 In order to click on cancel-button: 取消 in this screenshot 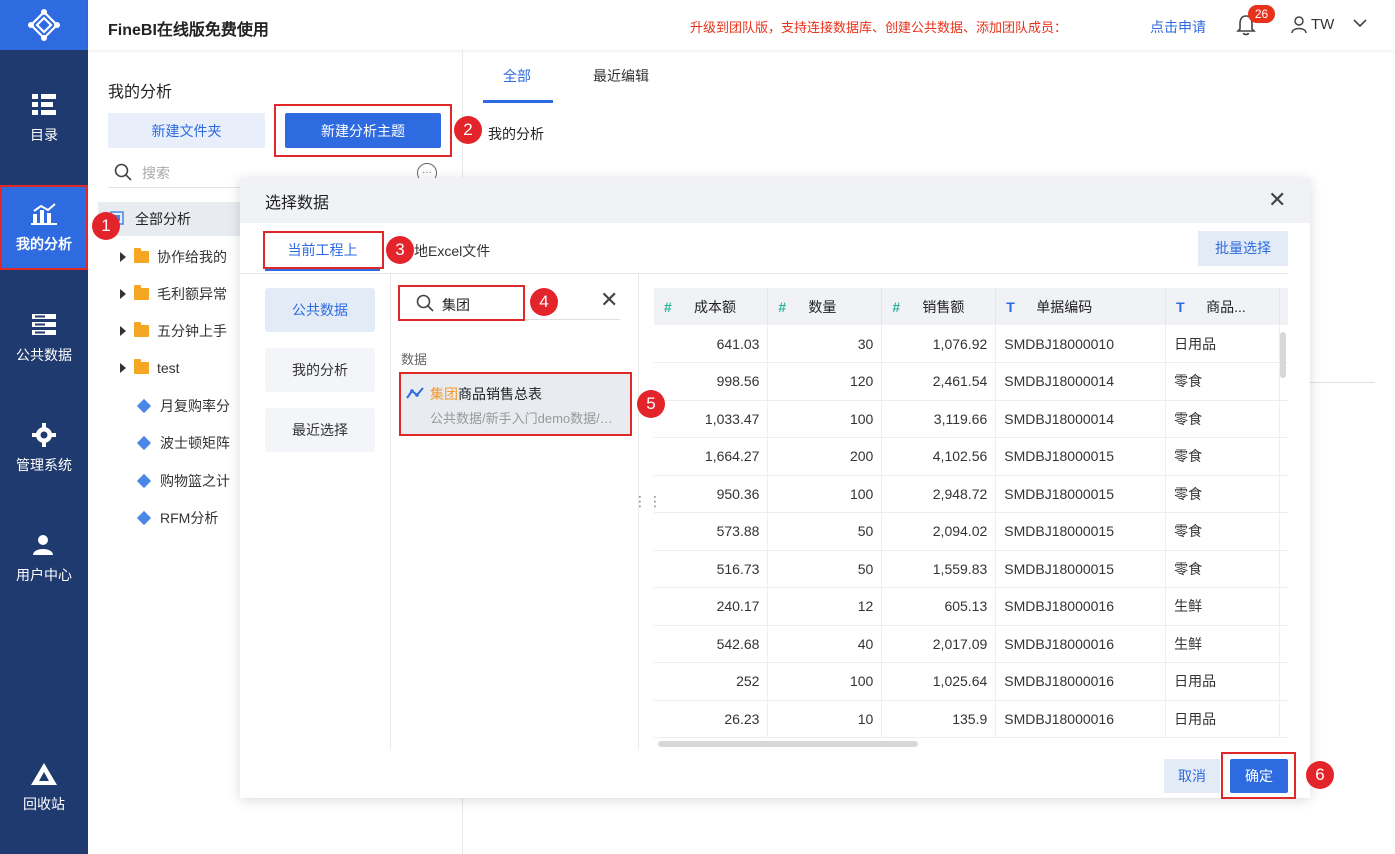, I will do `click(1192, 776)`.